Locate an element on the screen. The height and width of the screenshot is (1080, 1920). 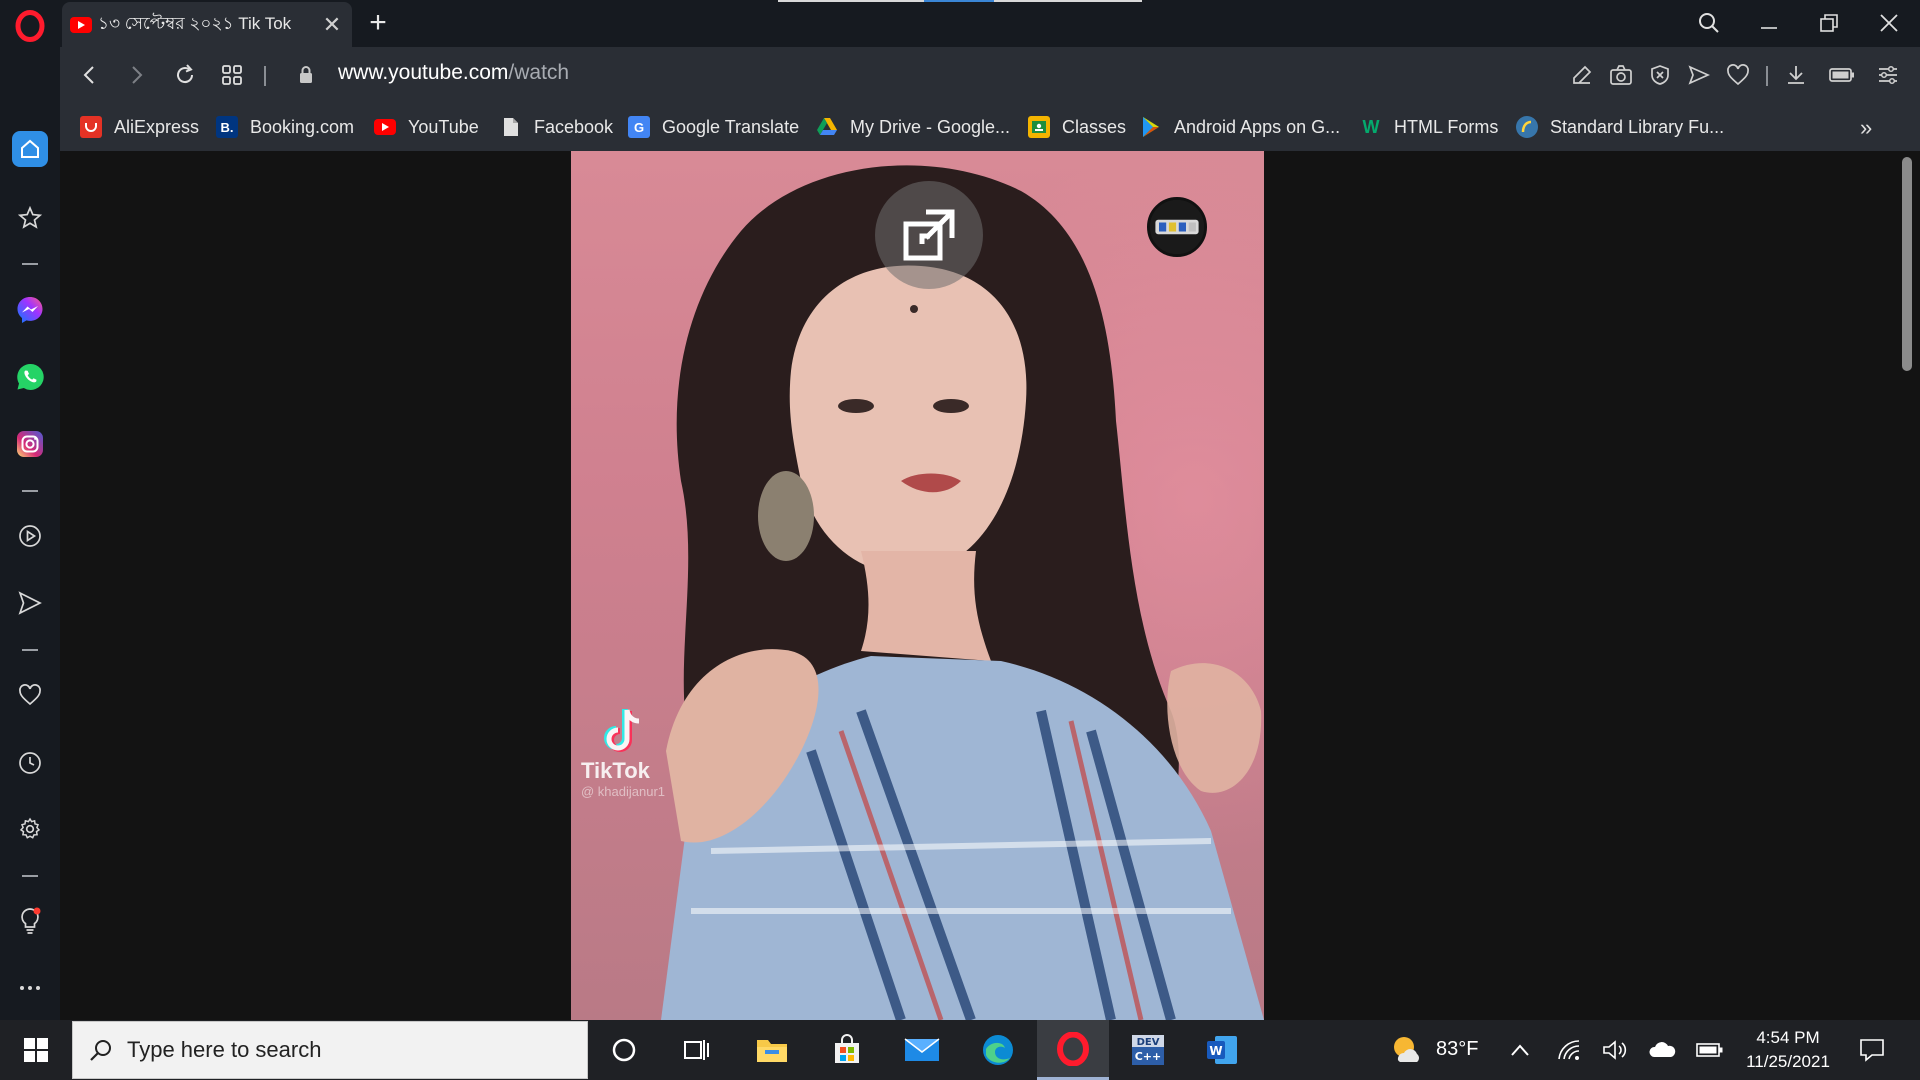
chevron-up-icon is located at coordinates (1520, 1050).